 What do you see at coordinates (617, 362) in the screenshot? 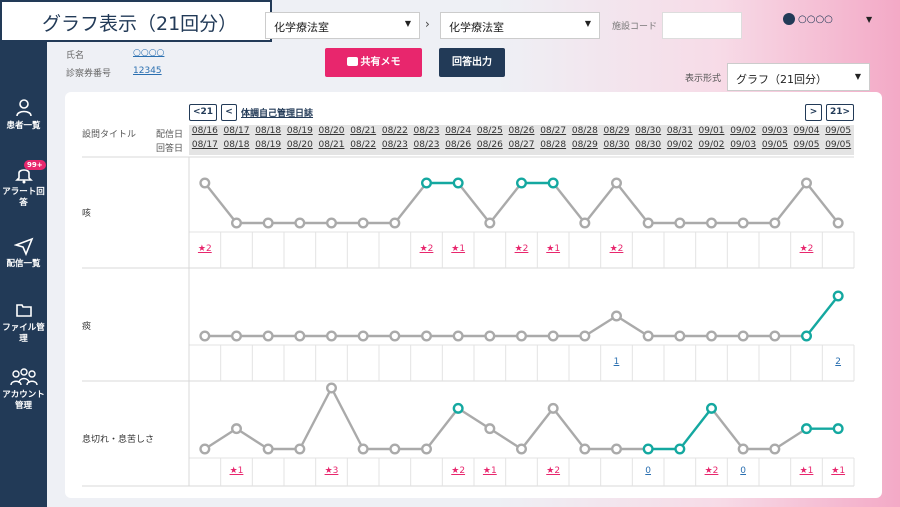
I see `answer-value-link: 1` at bounding box center [617, 362].